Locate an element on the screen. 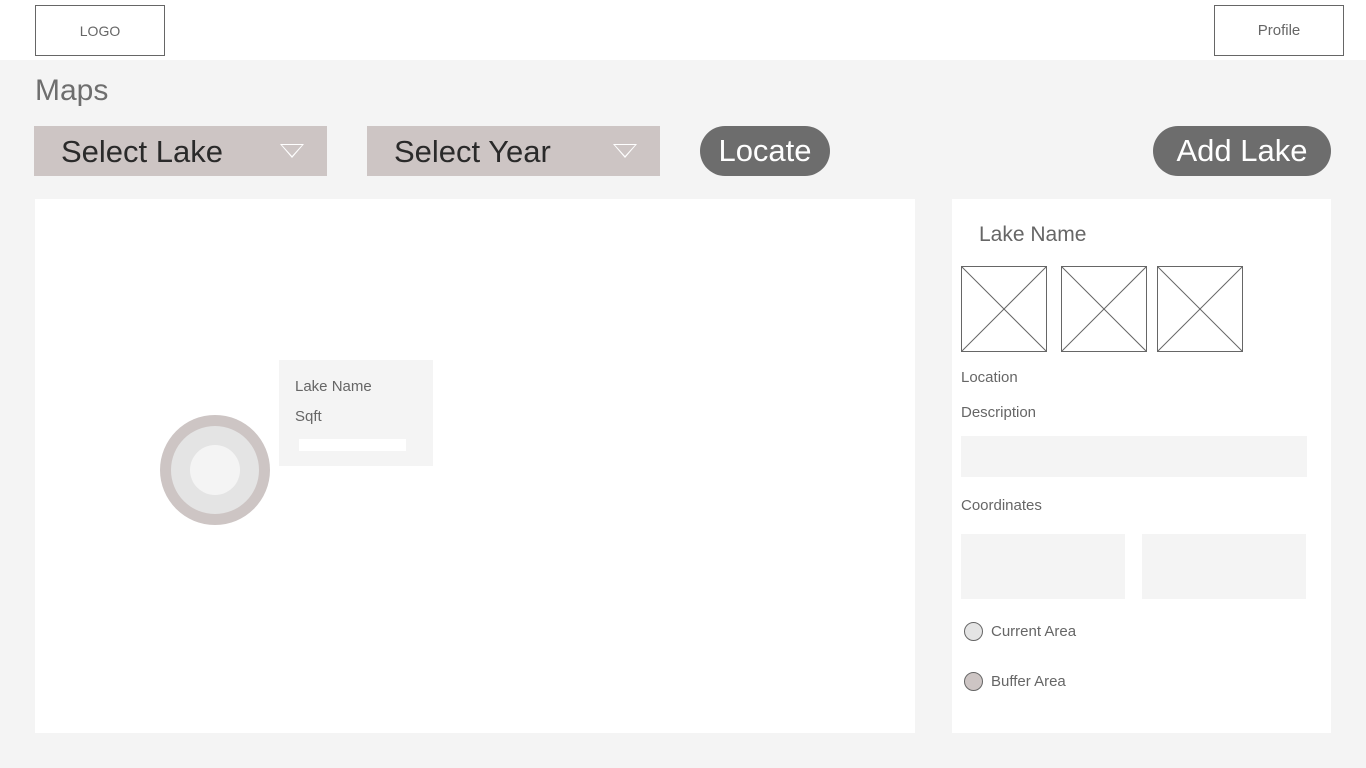 The image size is (1366, 768). legend-current-area: Current Area is located at coordinates (1020, 631).